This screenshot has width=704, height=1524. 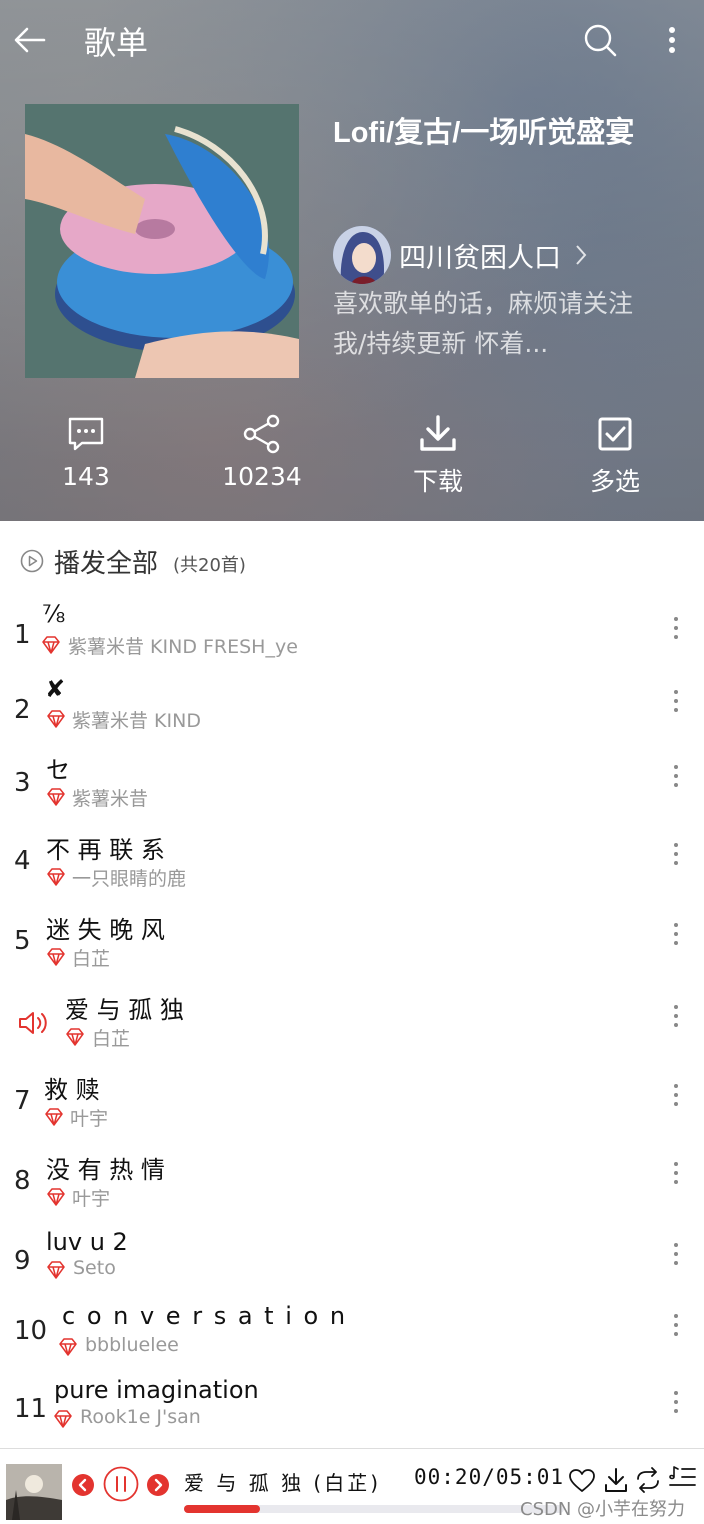 What do you see at coordinates (352, 949) in the screenshot?
I see `song-row: 5 迷 失 晚 风 白芷` at bounding box center [352, 949].